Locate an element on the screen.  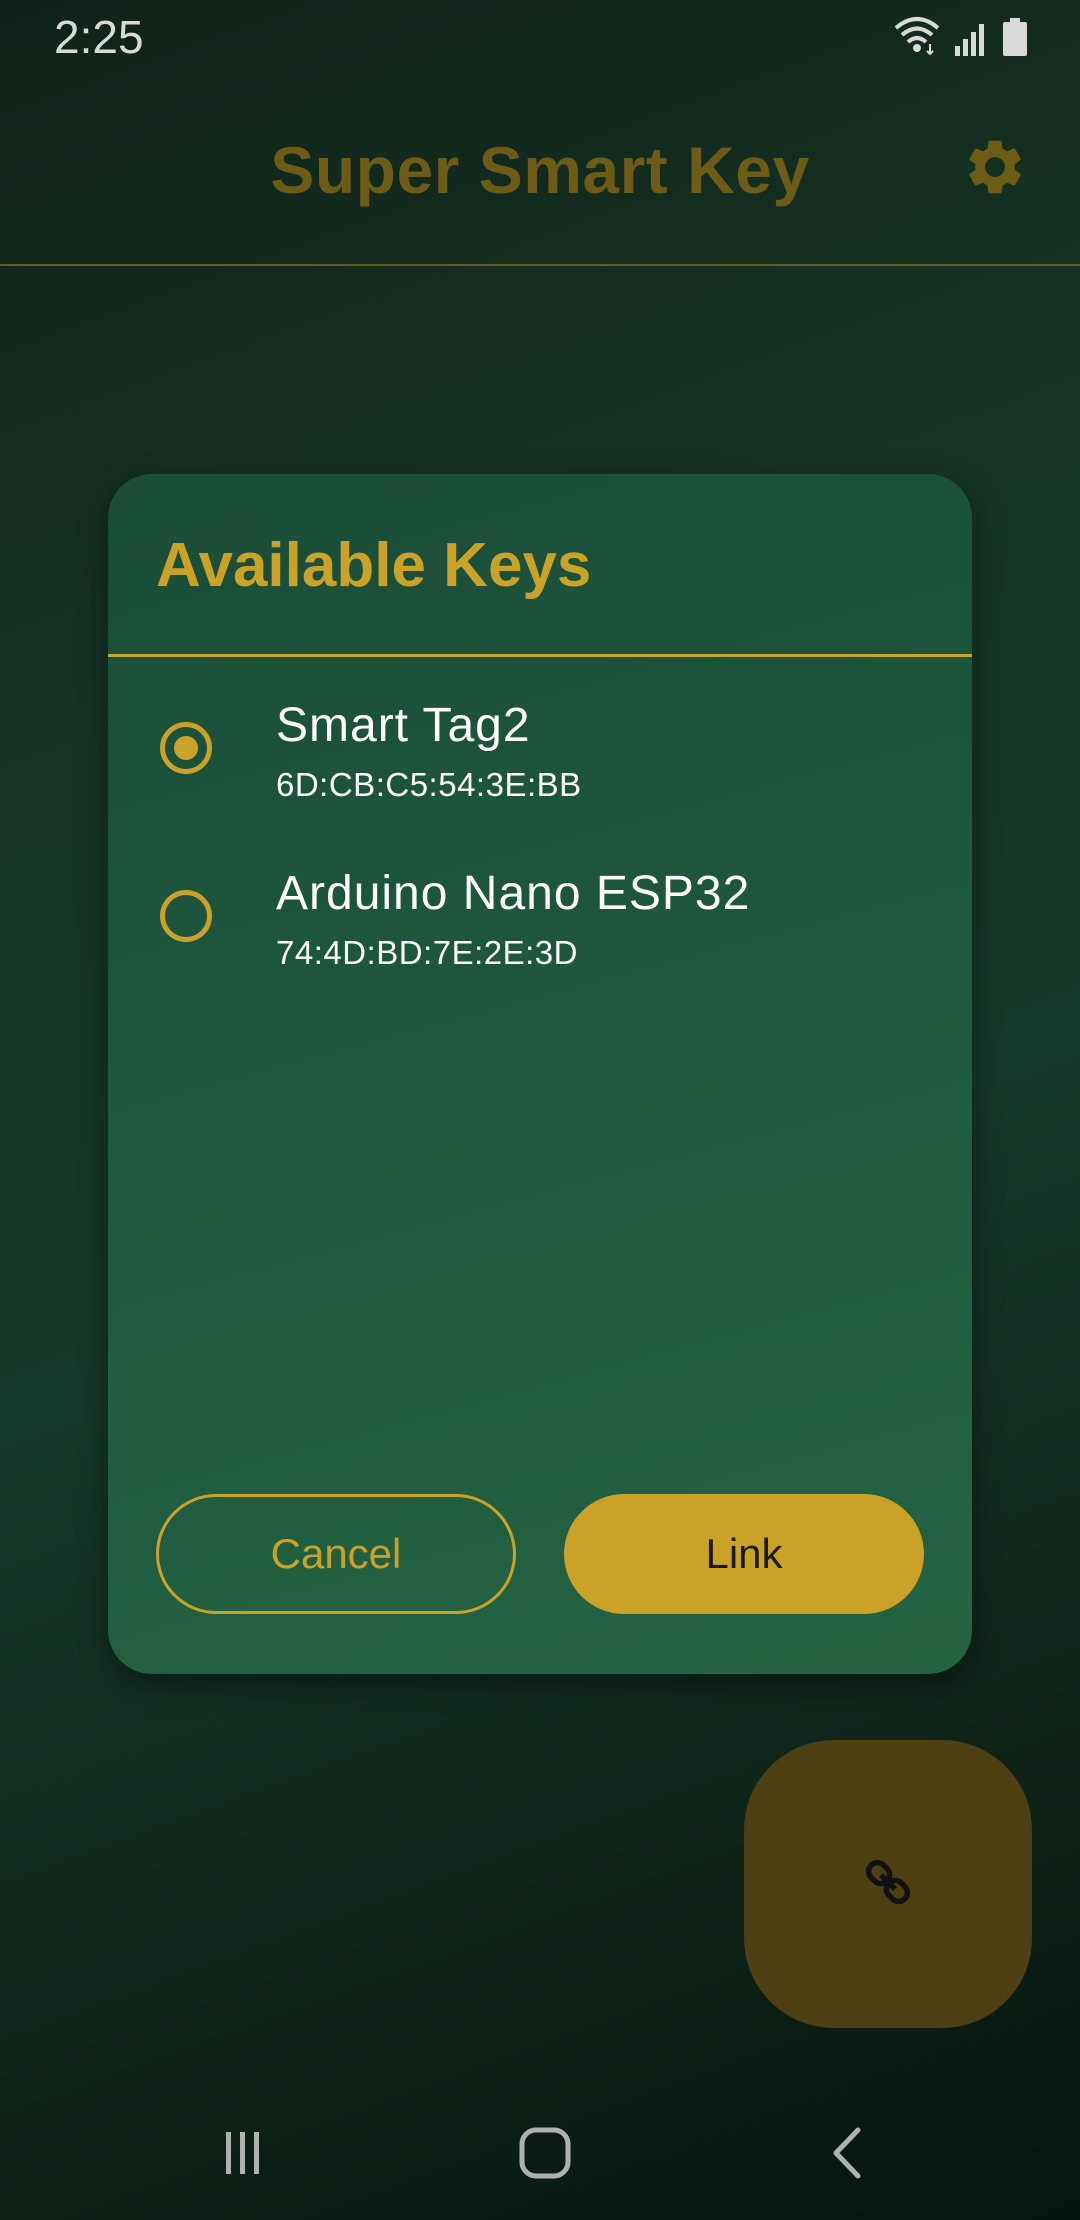
key-item-smart-tag2: Smart Tag2 6D:CB:C5:54:3E:BB is located at coordinates (540, 759).